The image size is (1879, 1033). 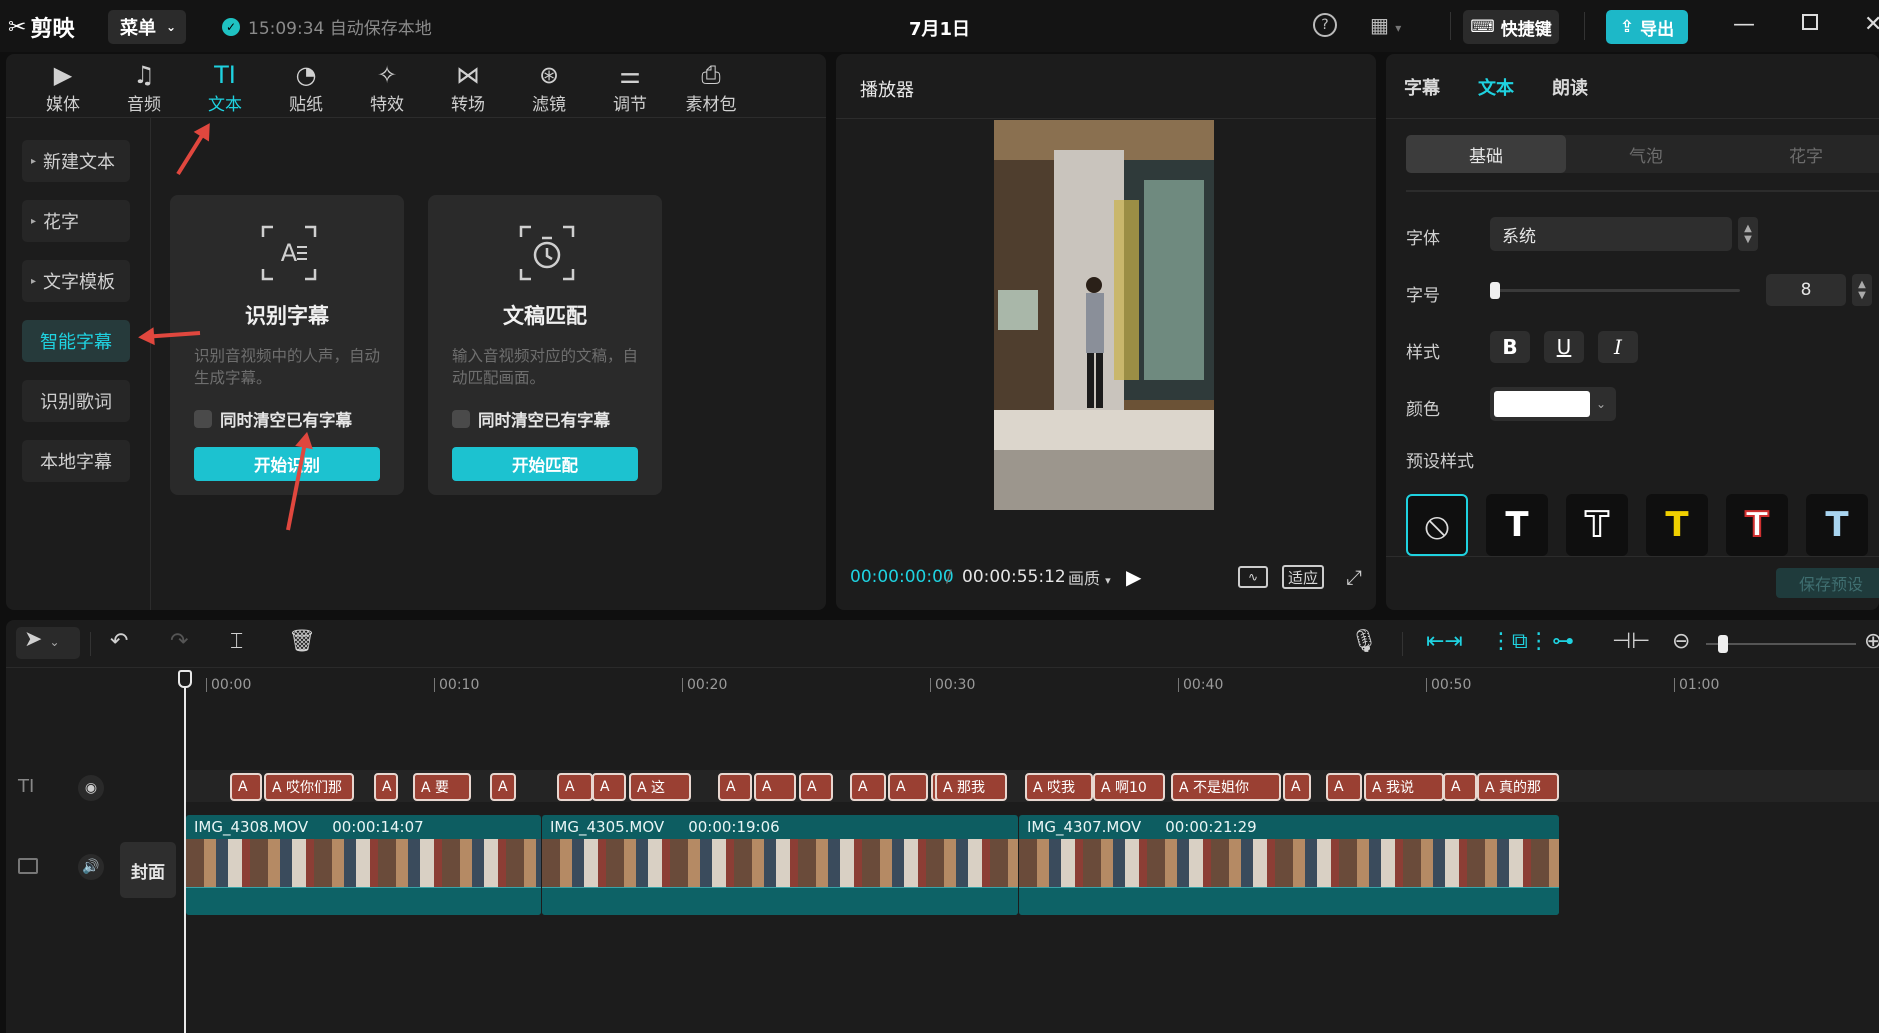 I want to click on video-clip: IMG_4308.MOV 00:00:14:07, so click(x=363, y=865).